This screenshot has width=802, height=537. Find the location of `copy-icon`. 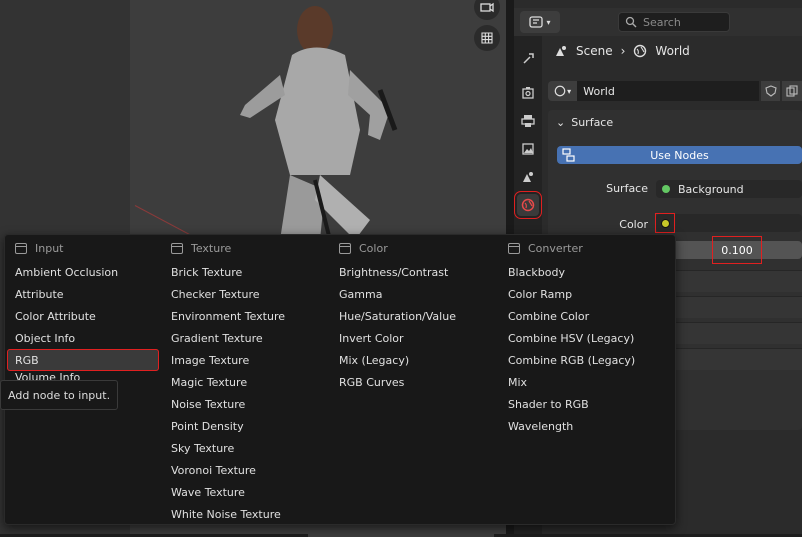

copy-icon is located at coordinates (792, 91).